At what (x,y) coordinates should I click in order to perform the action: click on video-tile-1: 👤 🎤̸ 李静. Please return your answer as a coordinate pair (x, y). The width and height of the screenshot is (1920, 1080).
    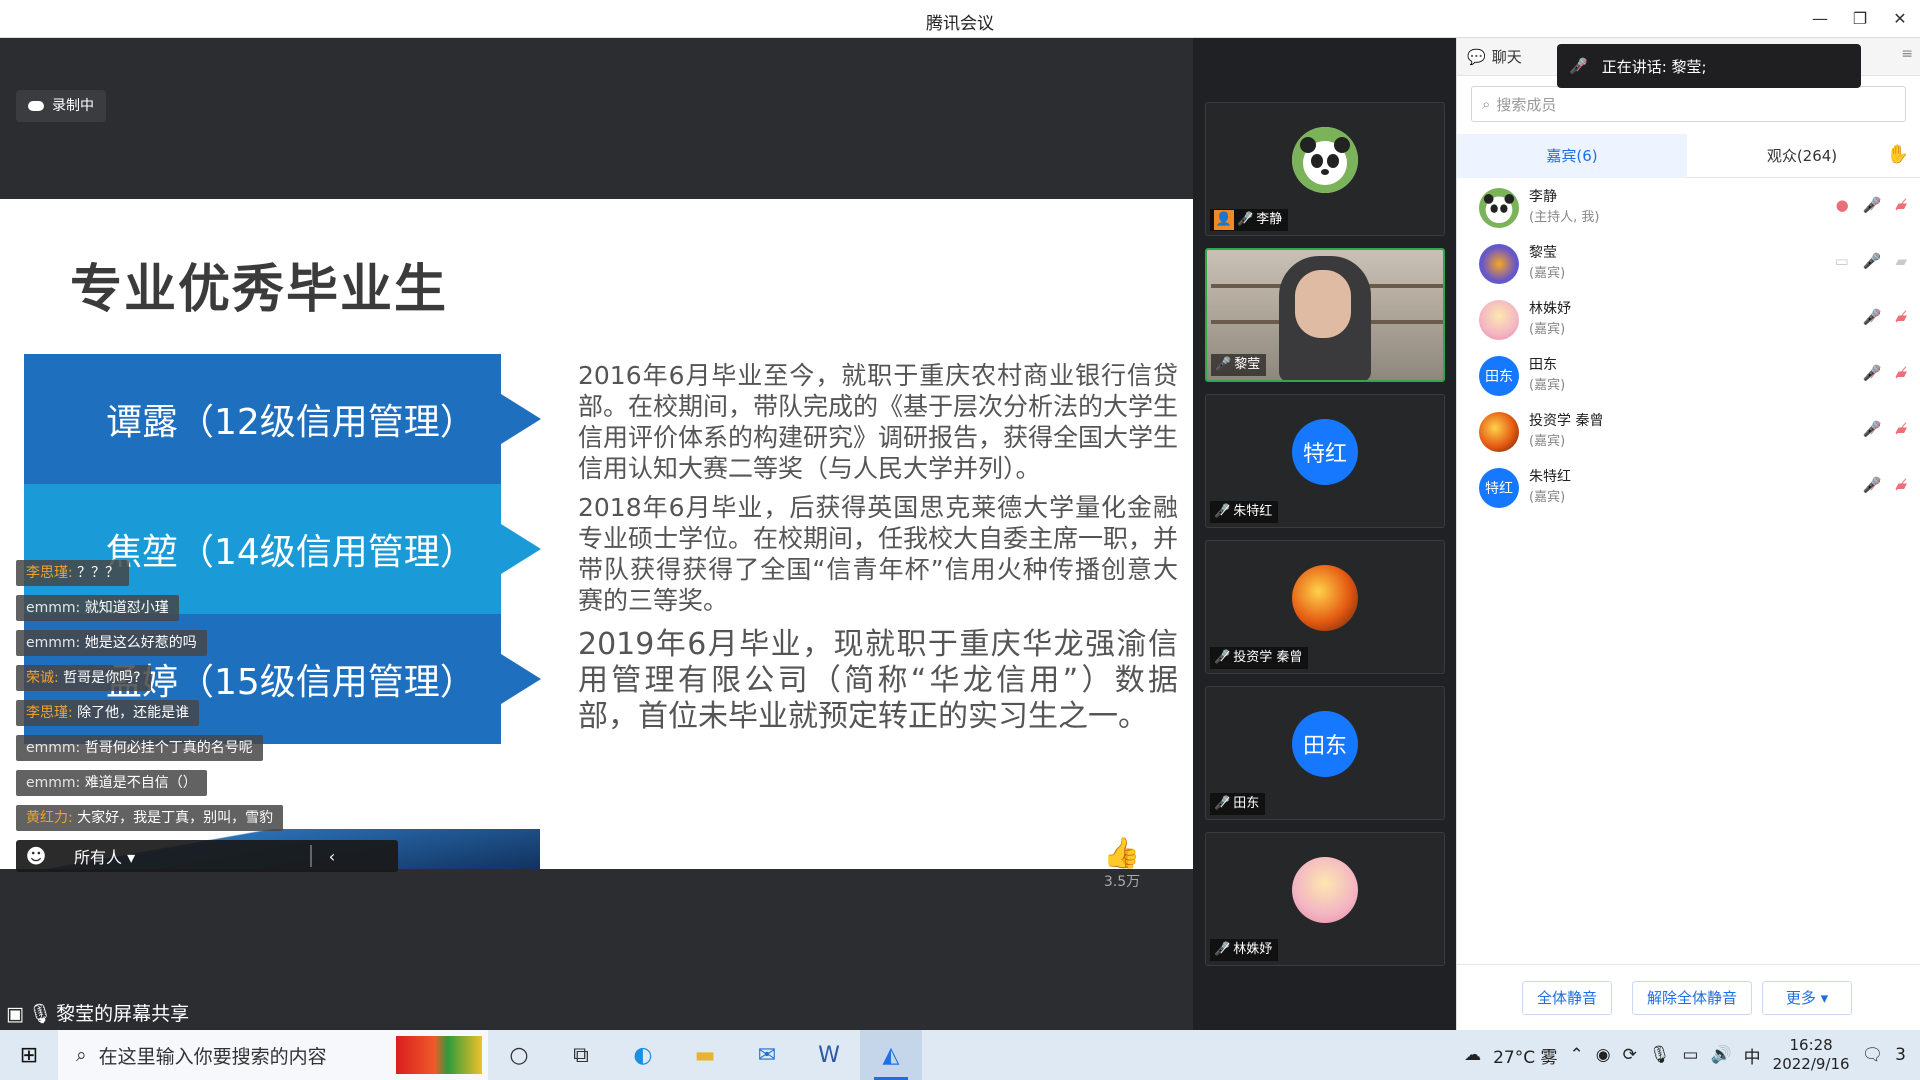
    Looking at the image, I should click on (1325, 169).